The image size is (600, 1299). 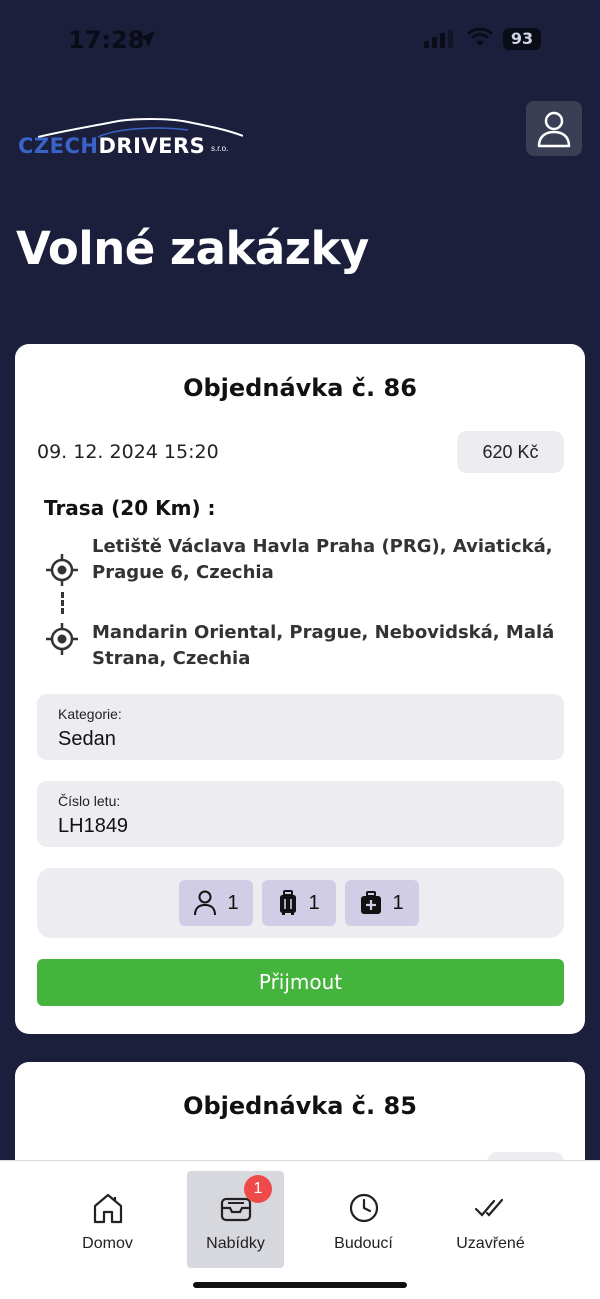 What do you see at coordinates (106, 40) in the screenshot?
I see `status-time: 17:28` at bounding box center [106, 40].